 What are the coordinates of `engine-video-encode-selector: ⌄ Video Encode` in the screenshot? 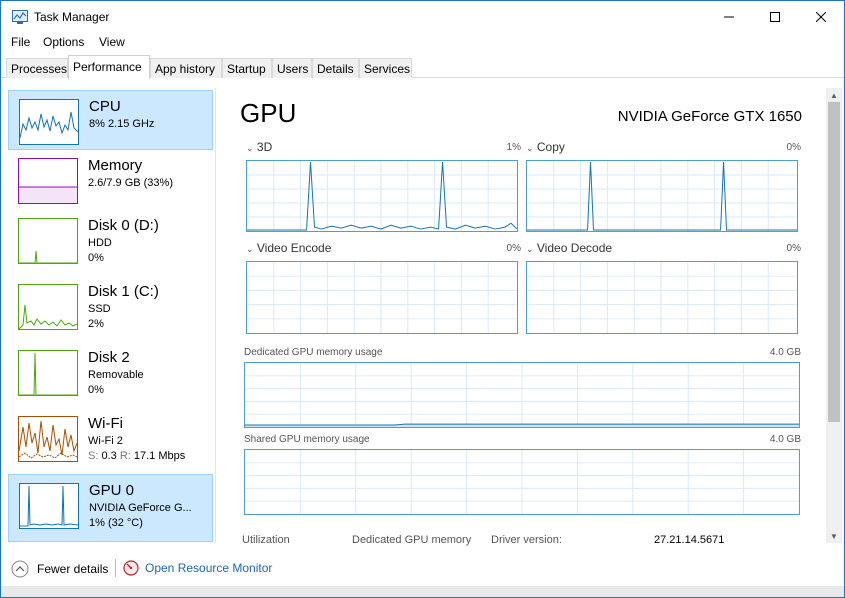 It's located at (288, 248).